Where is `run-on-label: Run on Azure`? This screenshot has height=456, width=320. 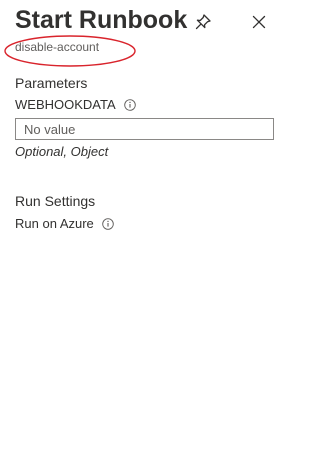
run-on-label: Run on Azure is located at coordinates (54, 223).